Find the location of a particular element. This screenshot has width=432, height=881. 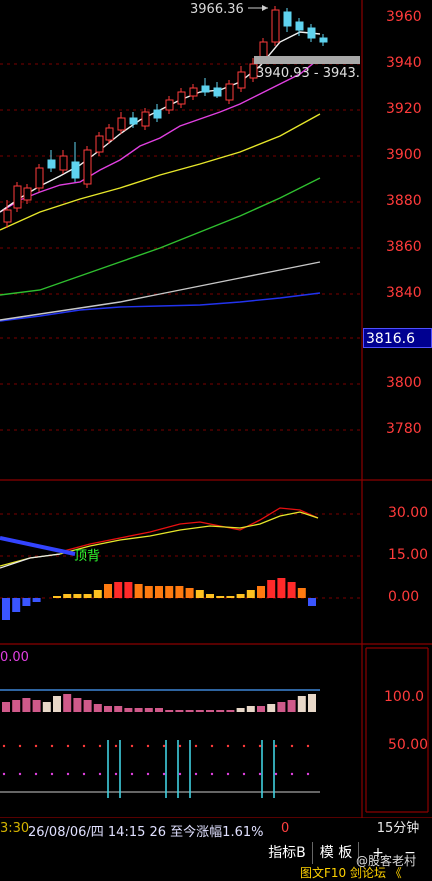

price-tick-label: 3840 is located at coordinates (404, 293).